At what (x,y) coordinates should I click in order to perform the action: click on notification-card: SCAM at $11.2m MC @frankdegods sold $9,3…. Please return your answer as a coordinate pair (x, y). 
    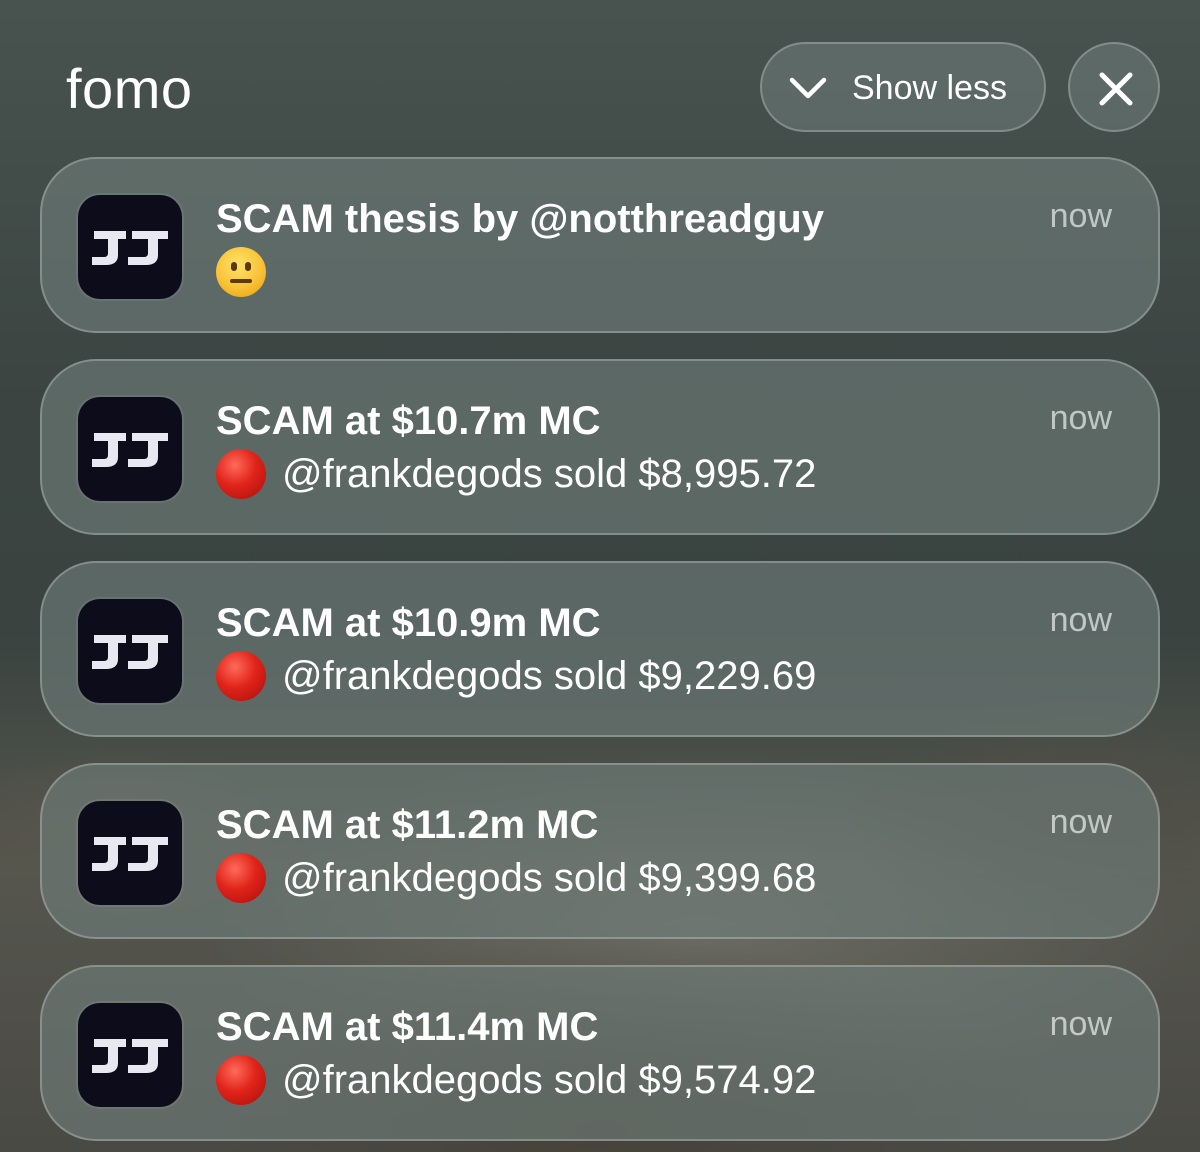
    Looking at the image, I should click on (600, 851).